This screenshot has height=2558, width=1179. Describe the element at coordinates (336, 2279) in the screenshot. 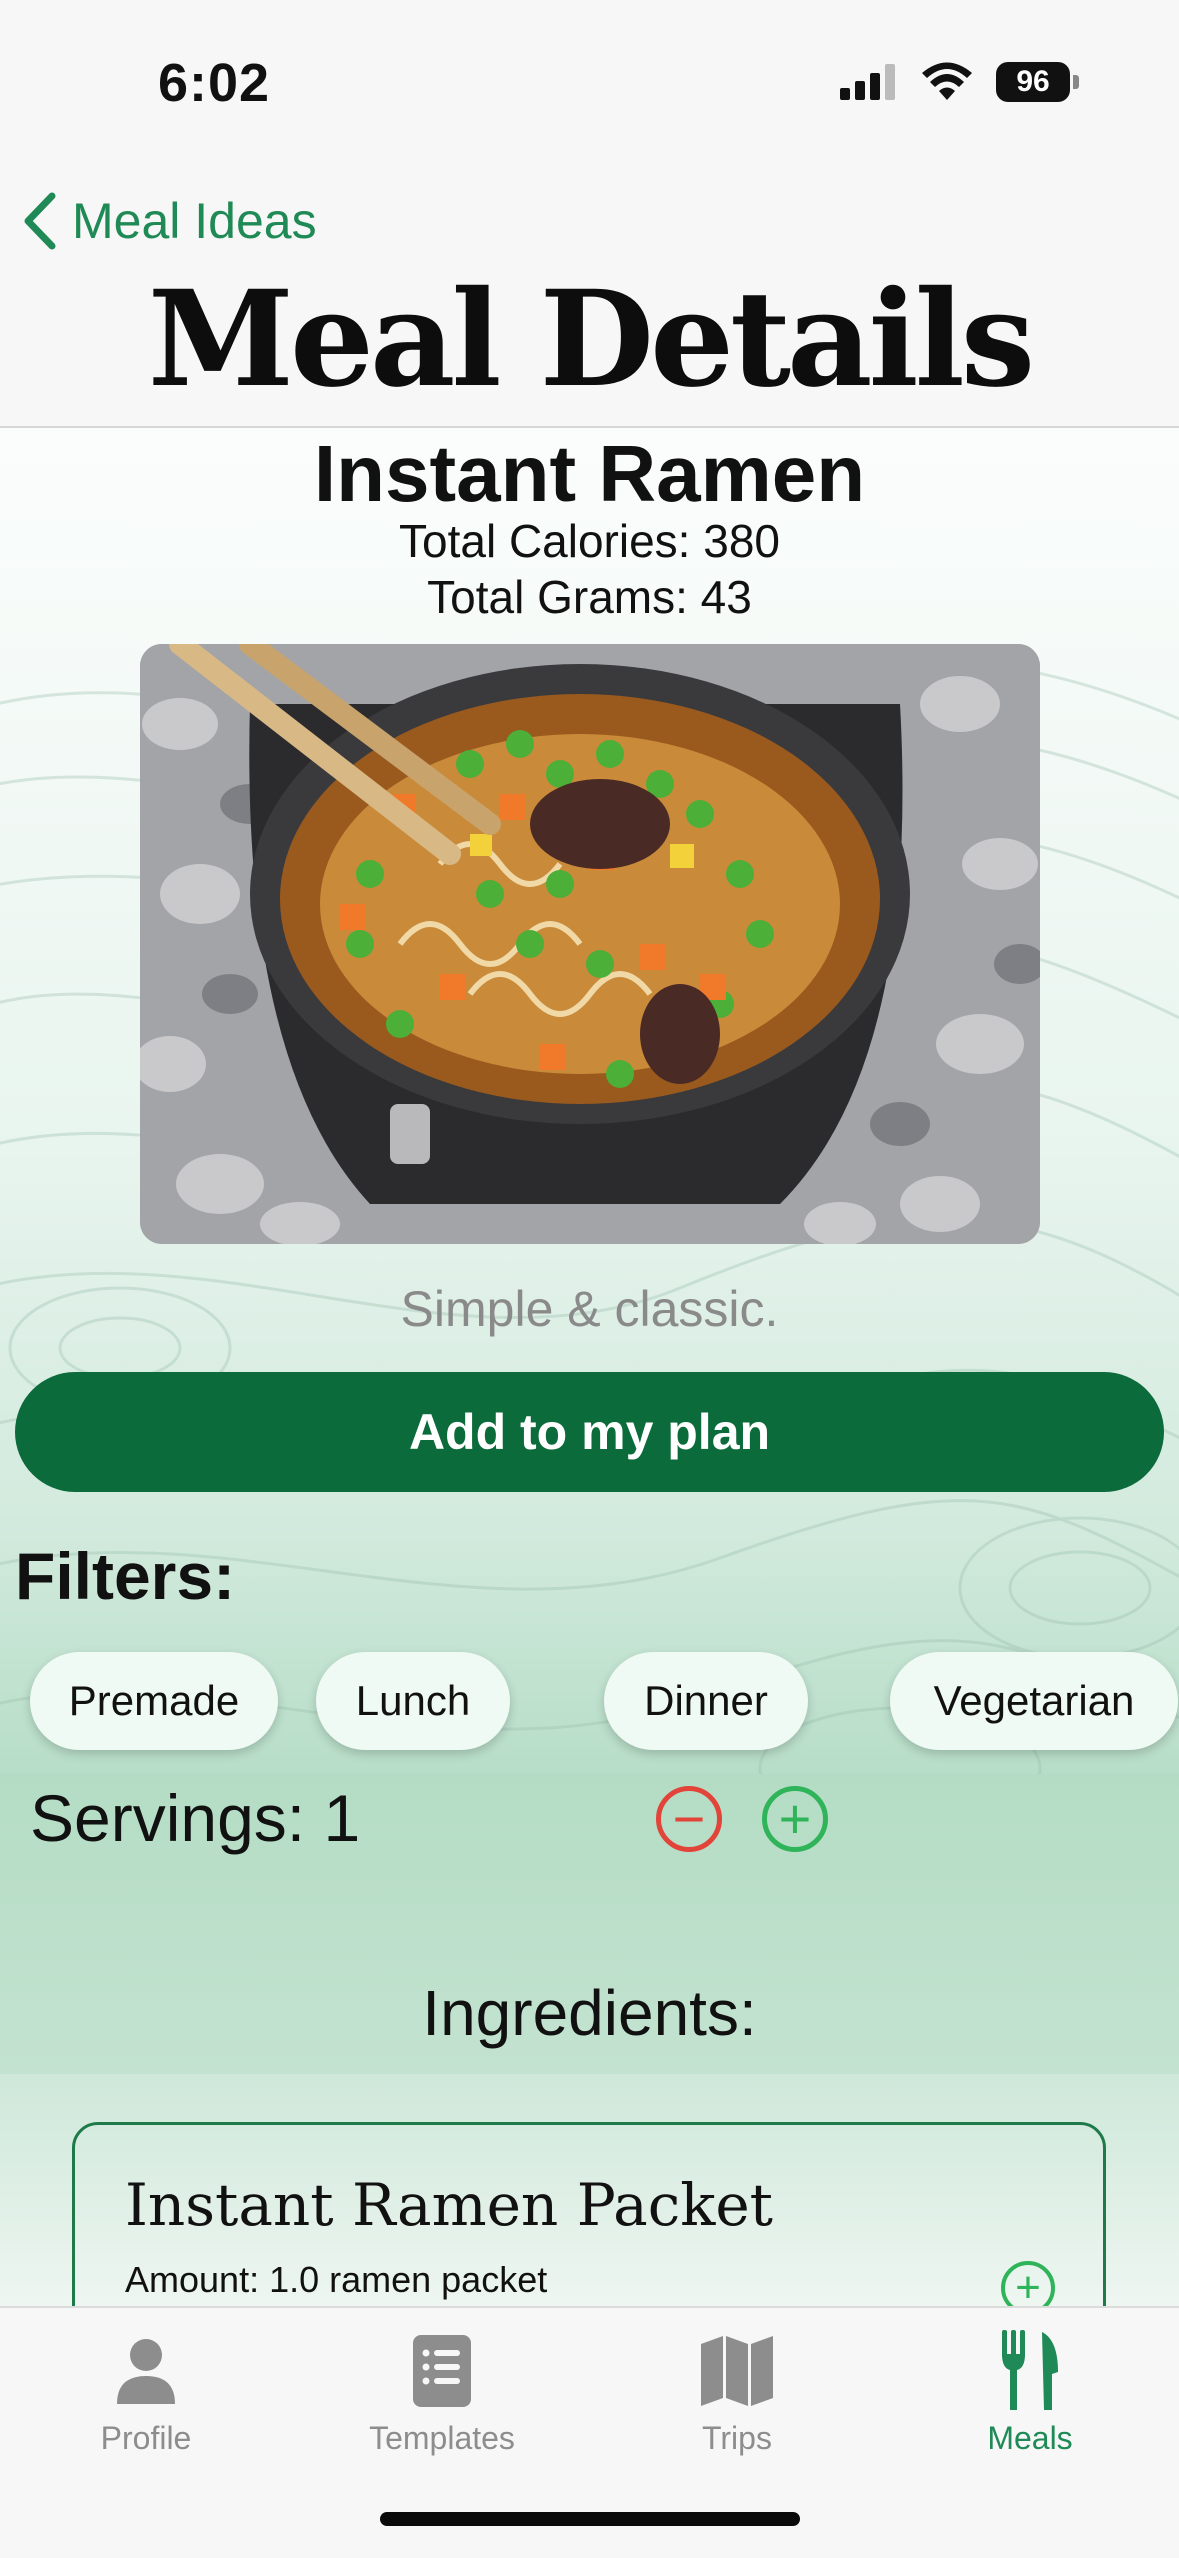

I see `ingredient-amount: Amount: 1.0 ramen packet` at that location.